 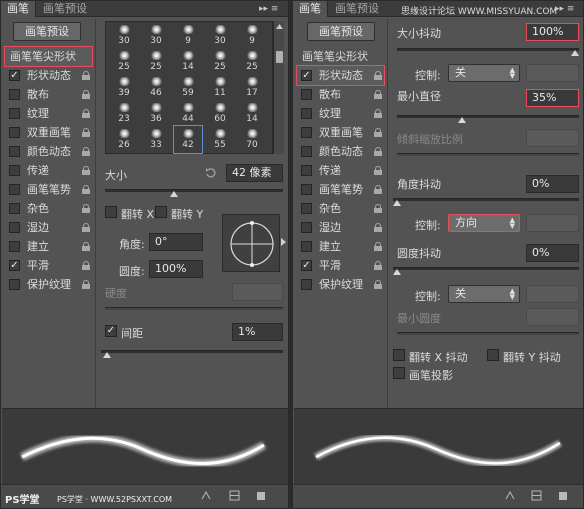 I want to click on spacing-field: 1%, so click(x=257, y=332).